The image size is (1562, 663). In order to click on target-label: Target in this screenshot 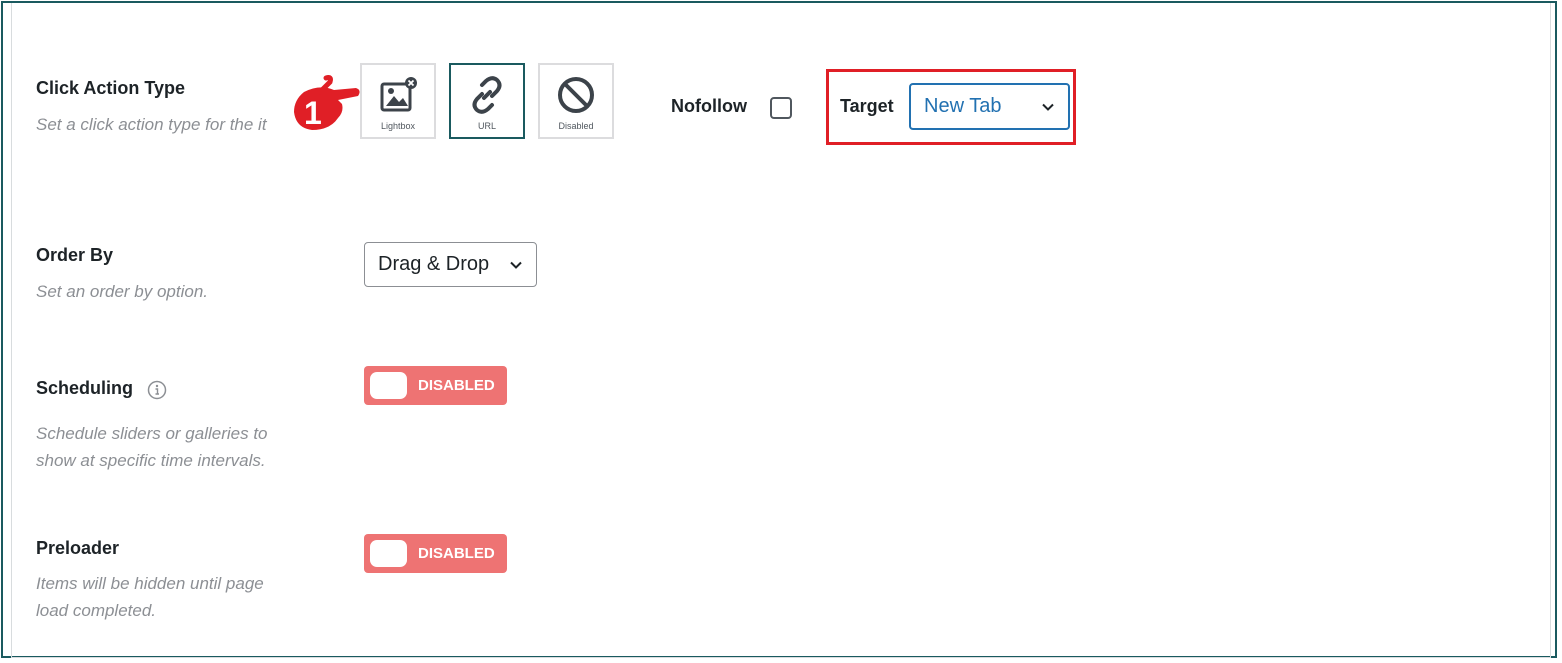, I will do `click(867, 106)`.